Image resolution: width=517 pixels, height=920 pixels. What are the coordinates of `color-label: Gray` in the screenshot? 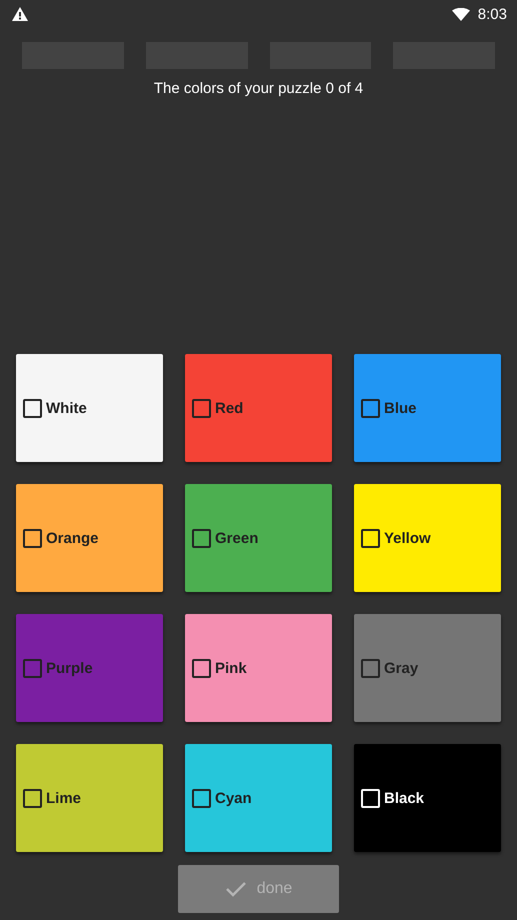 It's located at (401, 668).